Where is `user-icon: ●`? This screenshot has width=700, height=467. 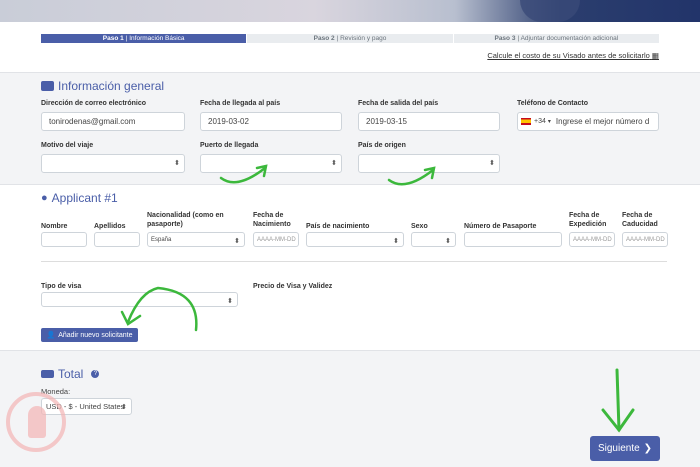
user-icon: ● is located at coordinates (44, 198).